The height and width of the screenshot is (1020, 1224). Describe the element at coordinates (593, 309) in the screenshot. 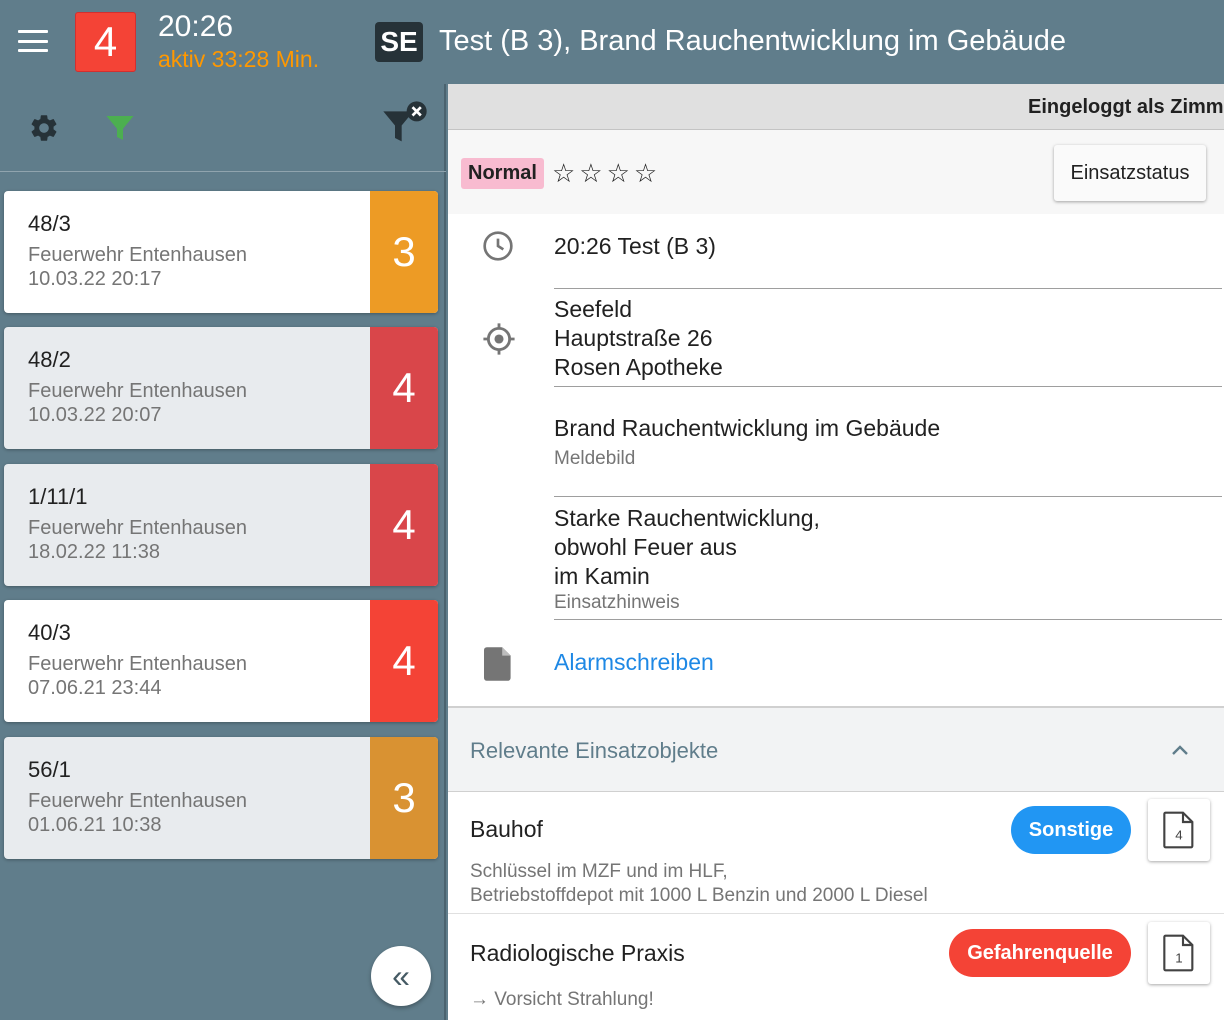

I see `location-city: Seefeld` at that location.